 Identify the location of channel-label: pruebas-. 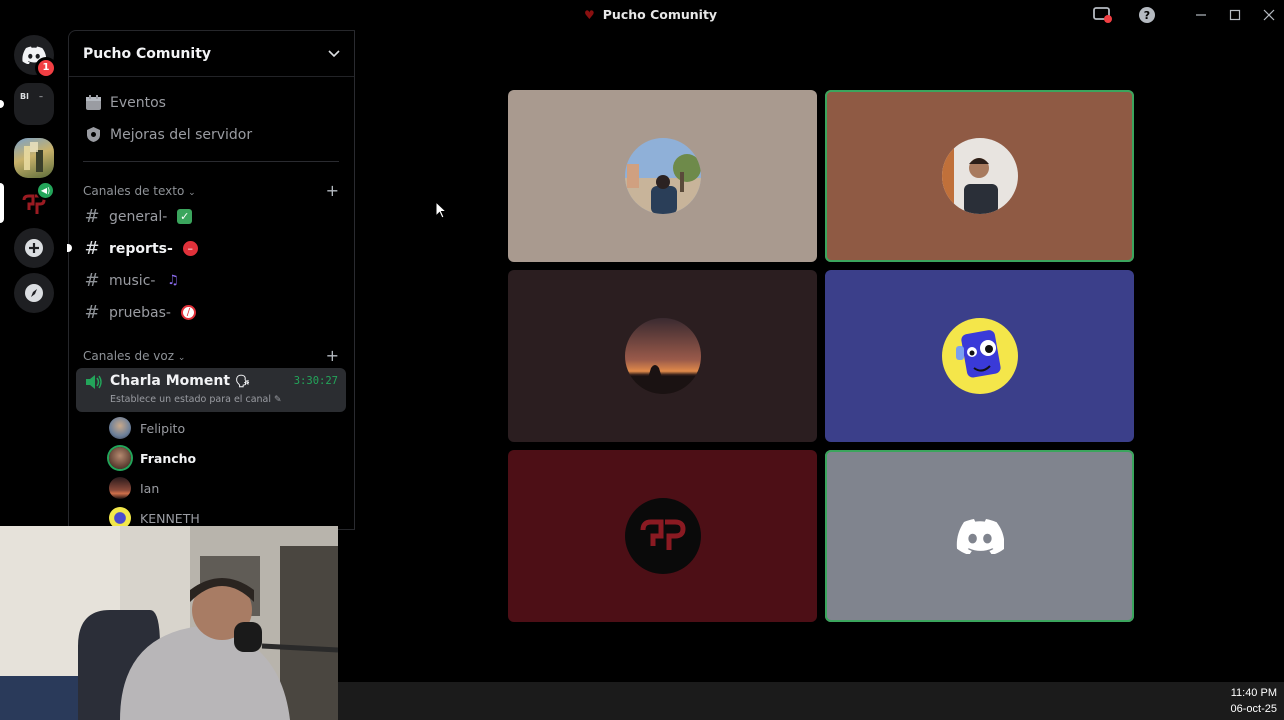
(140, 312).